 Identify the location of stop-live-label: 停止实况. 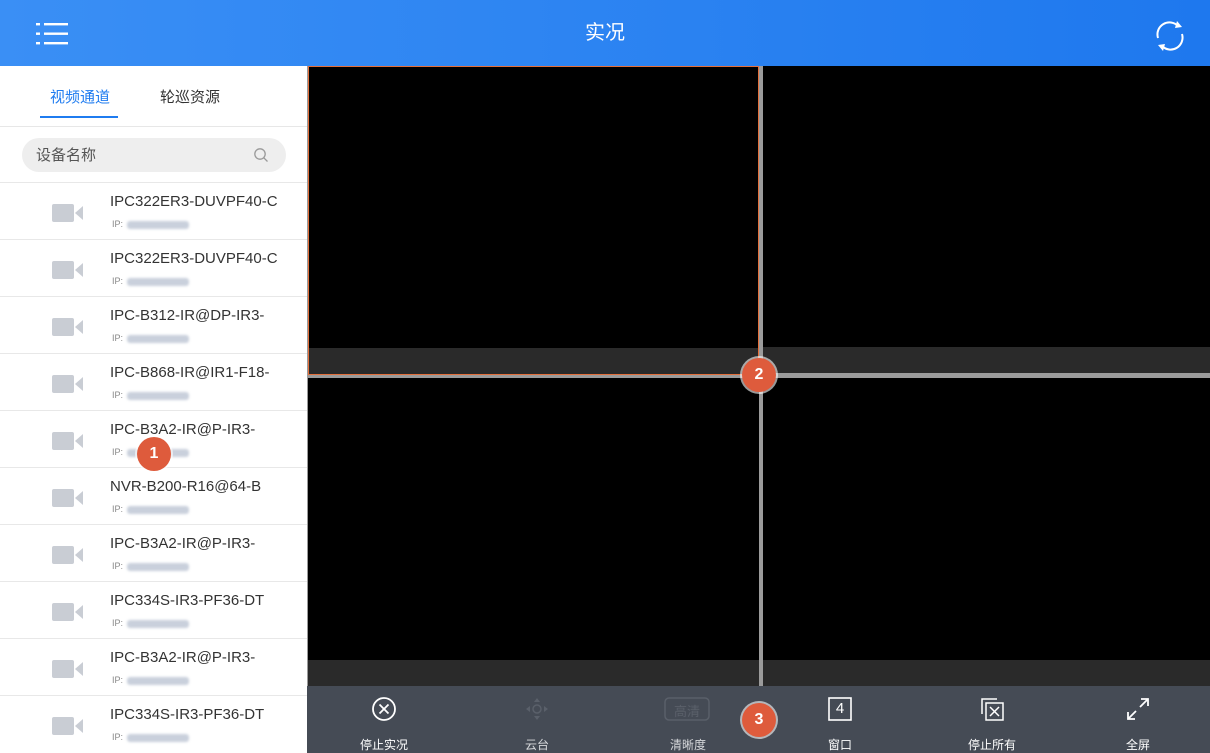
(383, 745).